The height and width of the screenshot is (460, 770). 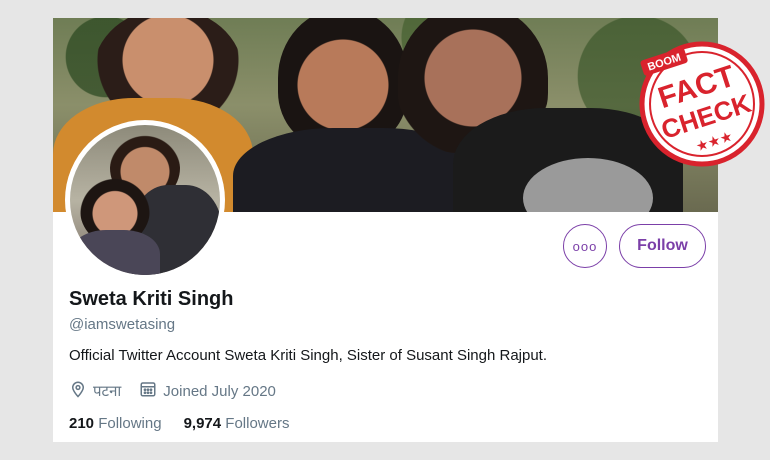 I want to click on followers-link: 9,974 Followers, so click(x=237, y=423).